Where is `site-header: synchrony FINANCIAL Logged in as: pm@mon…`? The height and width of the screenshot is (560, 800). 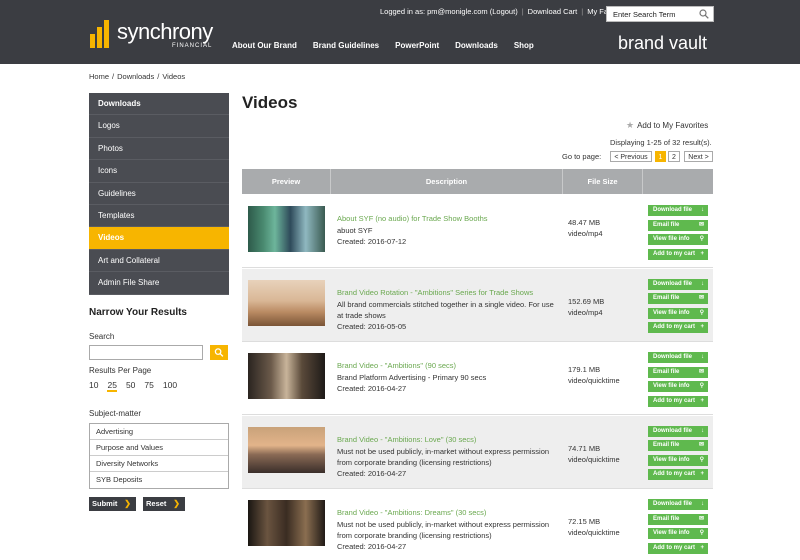 site-header: synchrony FINANCIAL Logged in as: pm@mon… is located at coordinates (400, 32).